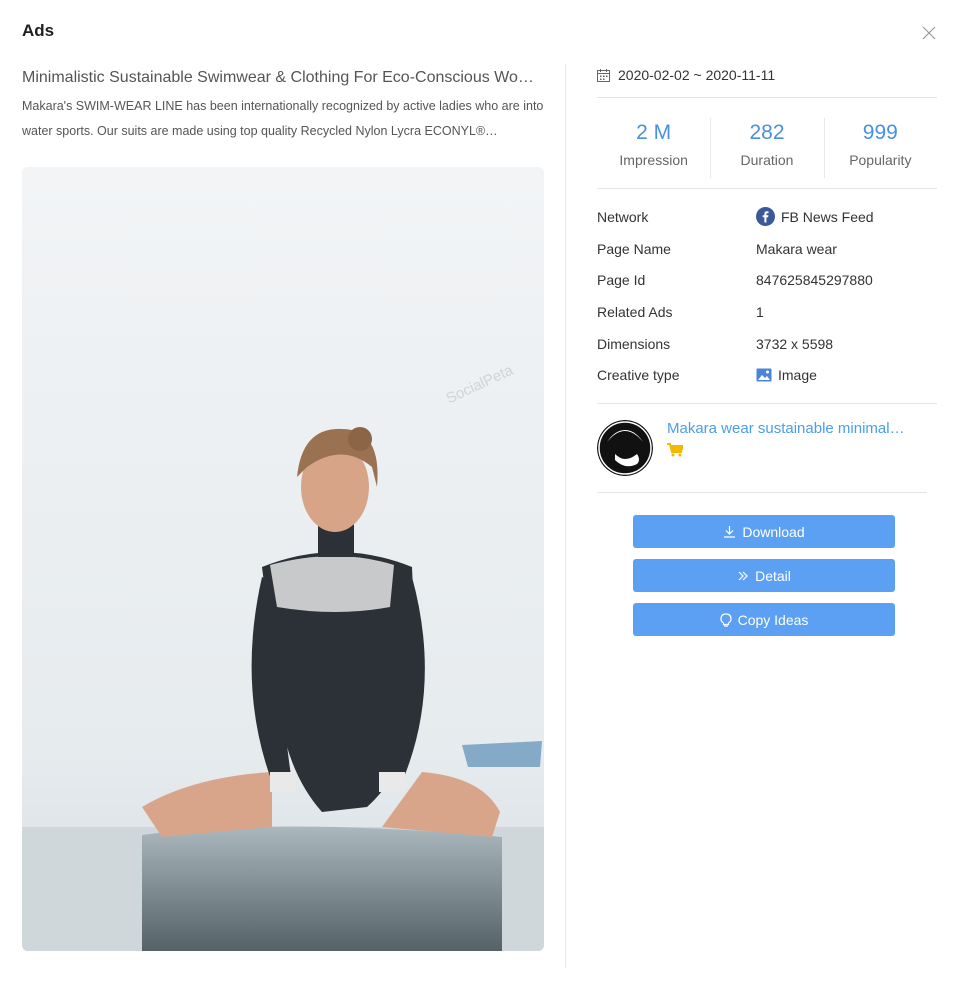 This screenshot has height=990, width=960. Describe the element at coordinates (880, 132) in the screenshot. I see `stat-value: 999` at that location.